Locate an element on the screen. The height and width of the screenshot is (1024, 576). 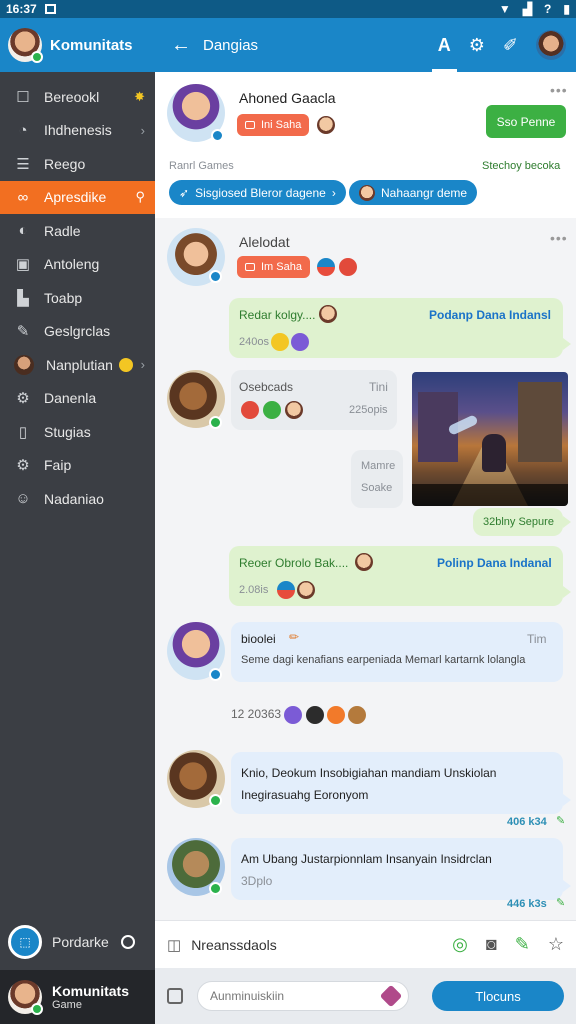
sidebar-item-antoleng: ▣ Antoleng is located at coordinates (77, 265).